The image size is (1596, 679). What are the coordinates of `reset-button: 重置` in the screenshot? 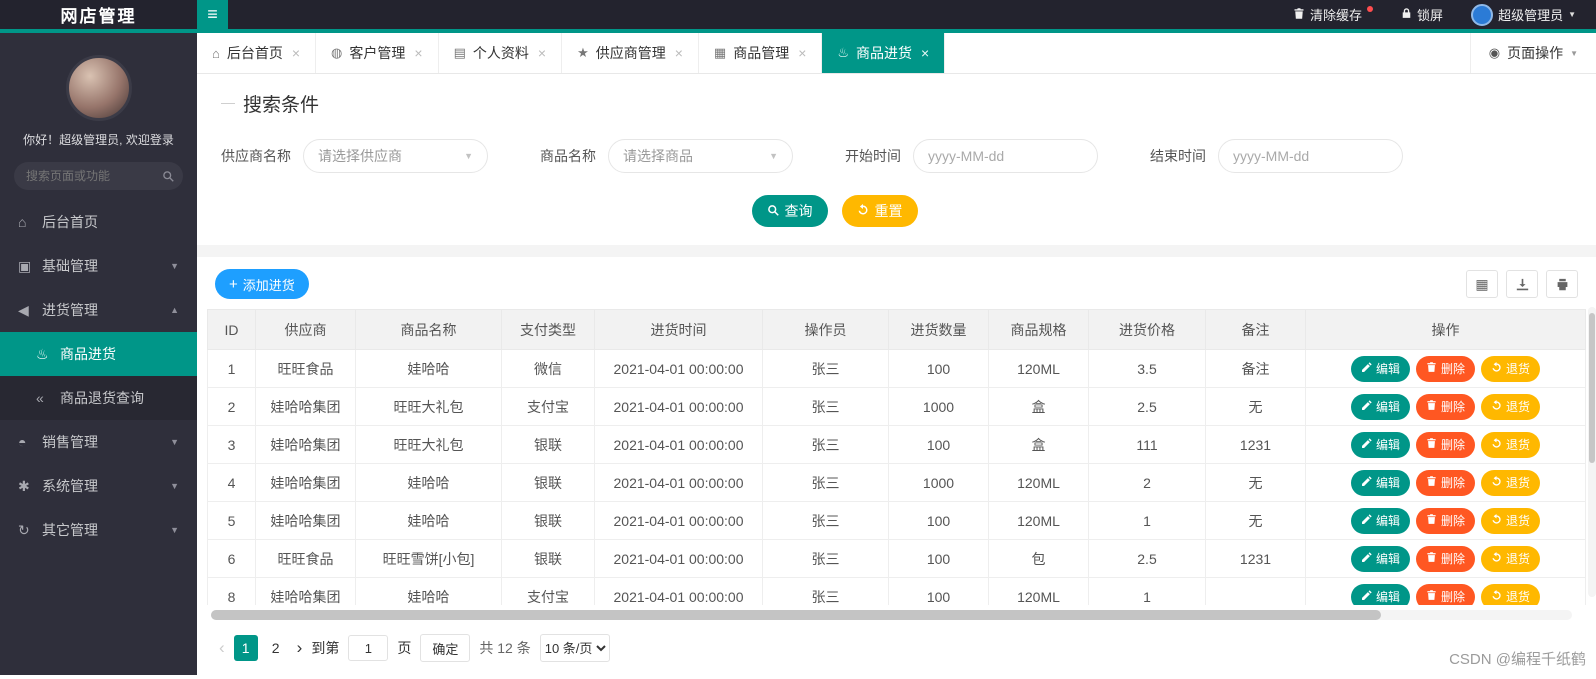 It's located at (879, 211).